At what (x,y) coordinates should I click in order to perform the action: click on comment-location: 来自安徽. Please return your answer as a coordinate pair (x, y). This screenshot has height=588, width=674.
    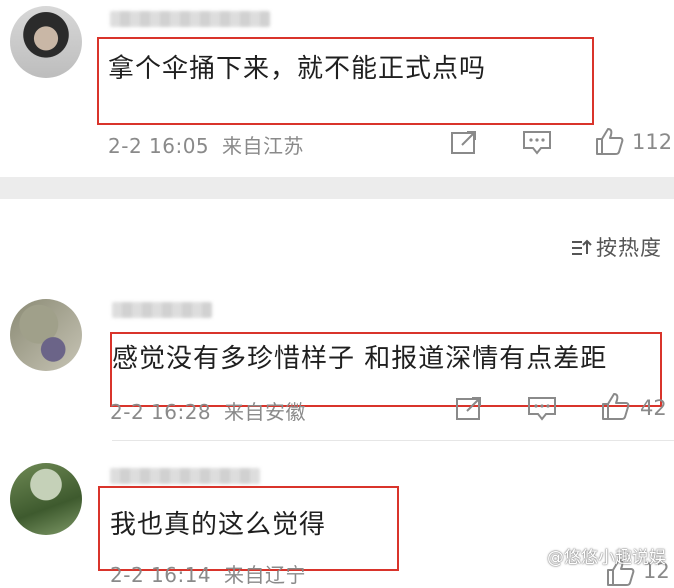
    Looking at the image, I should click on (265, 412).